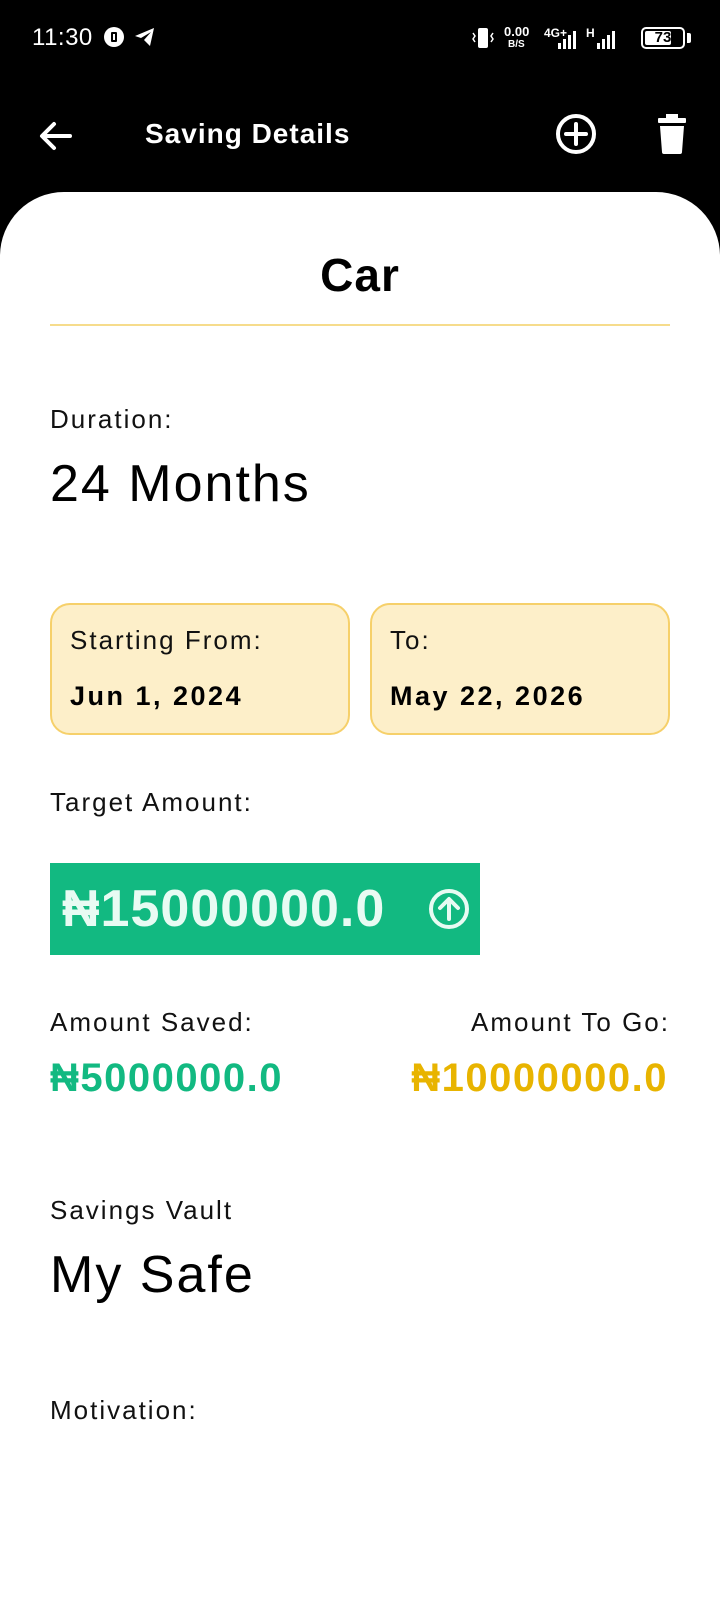 Image resolution: width=720 pixels, height=1612 pixels. What do you see at coordinates (360, 136) in the screenshot?
I see `app-bar: Saving Details` at bounding box center [360, 136].